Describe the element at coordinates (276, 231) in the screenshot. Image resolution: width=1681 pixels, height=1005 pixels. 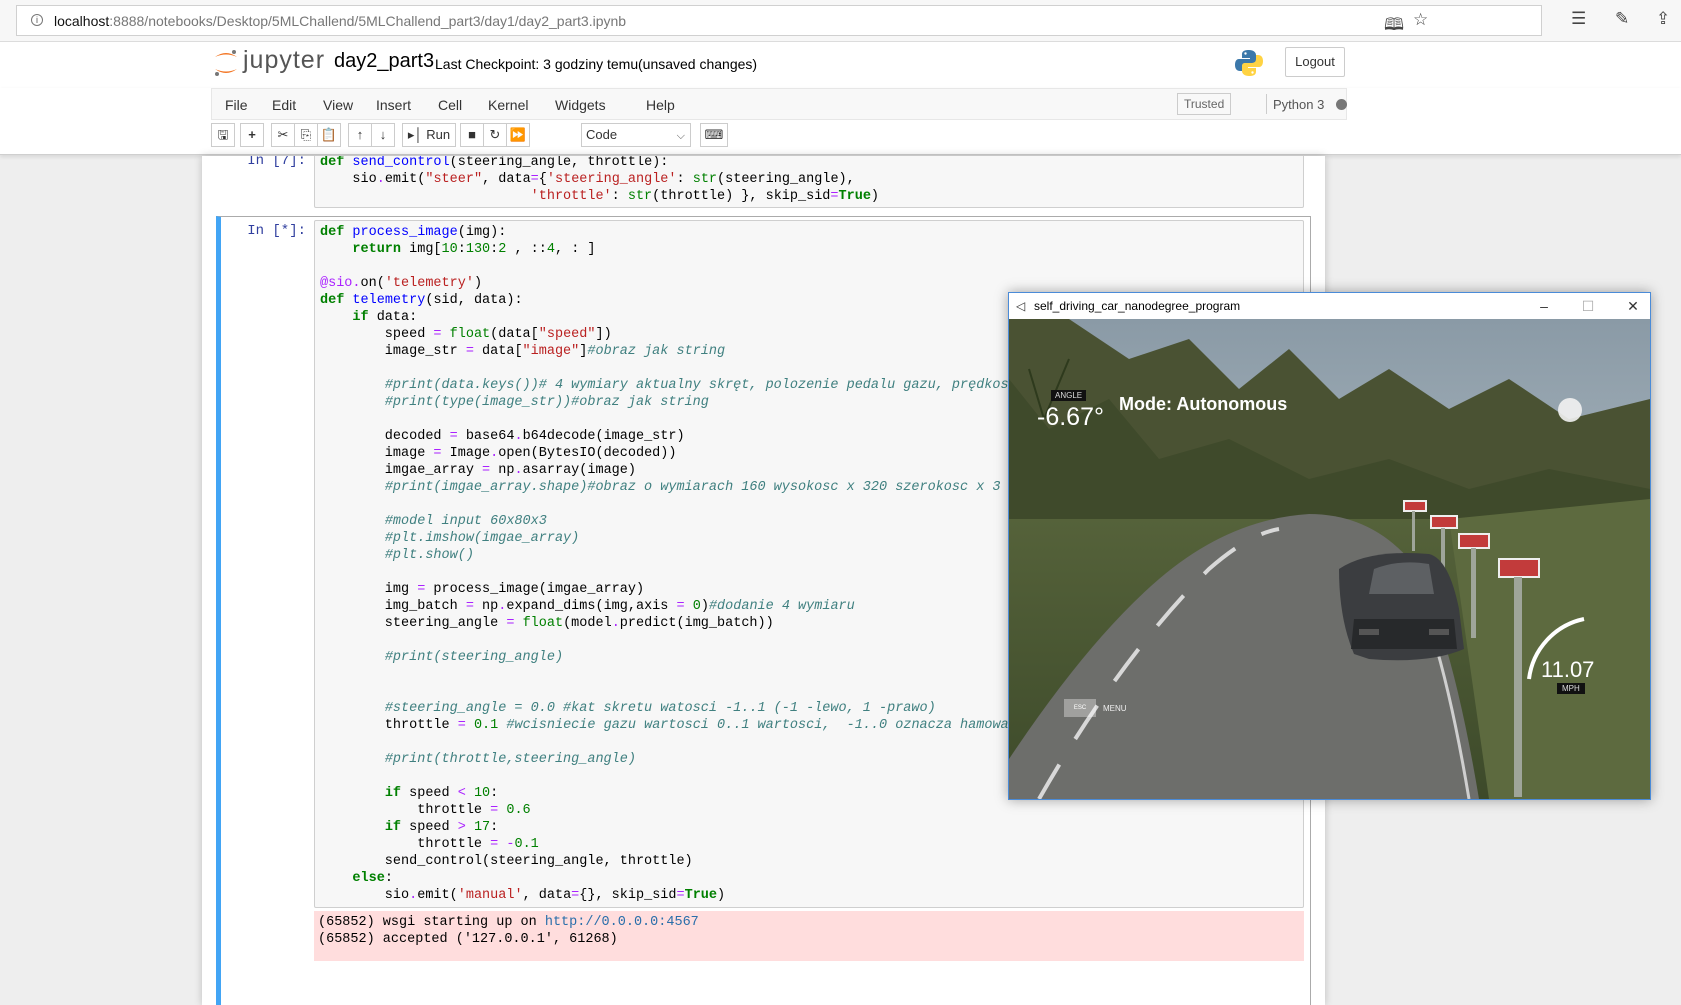
I see `cell-prompt: In [*]:` at that location.